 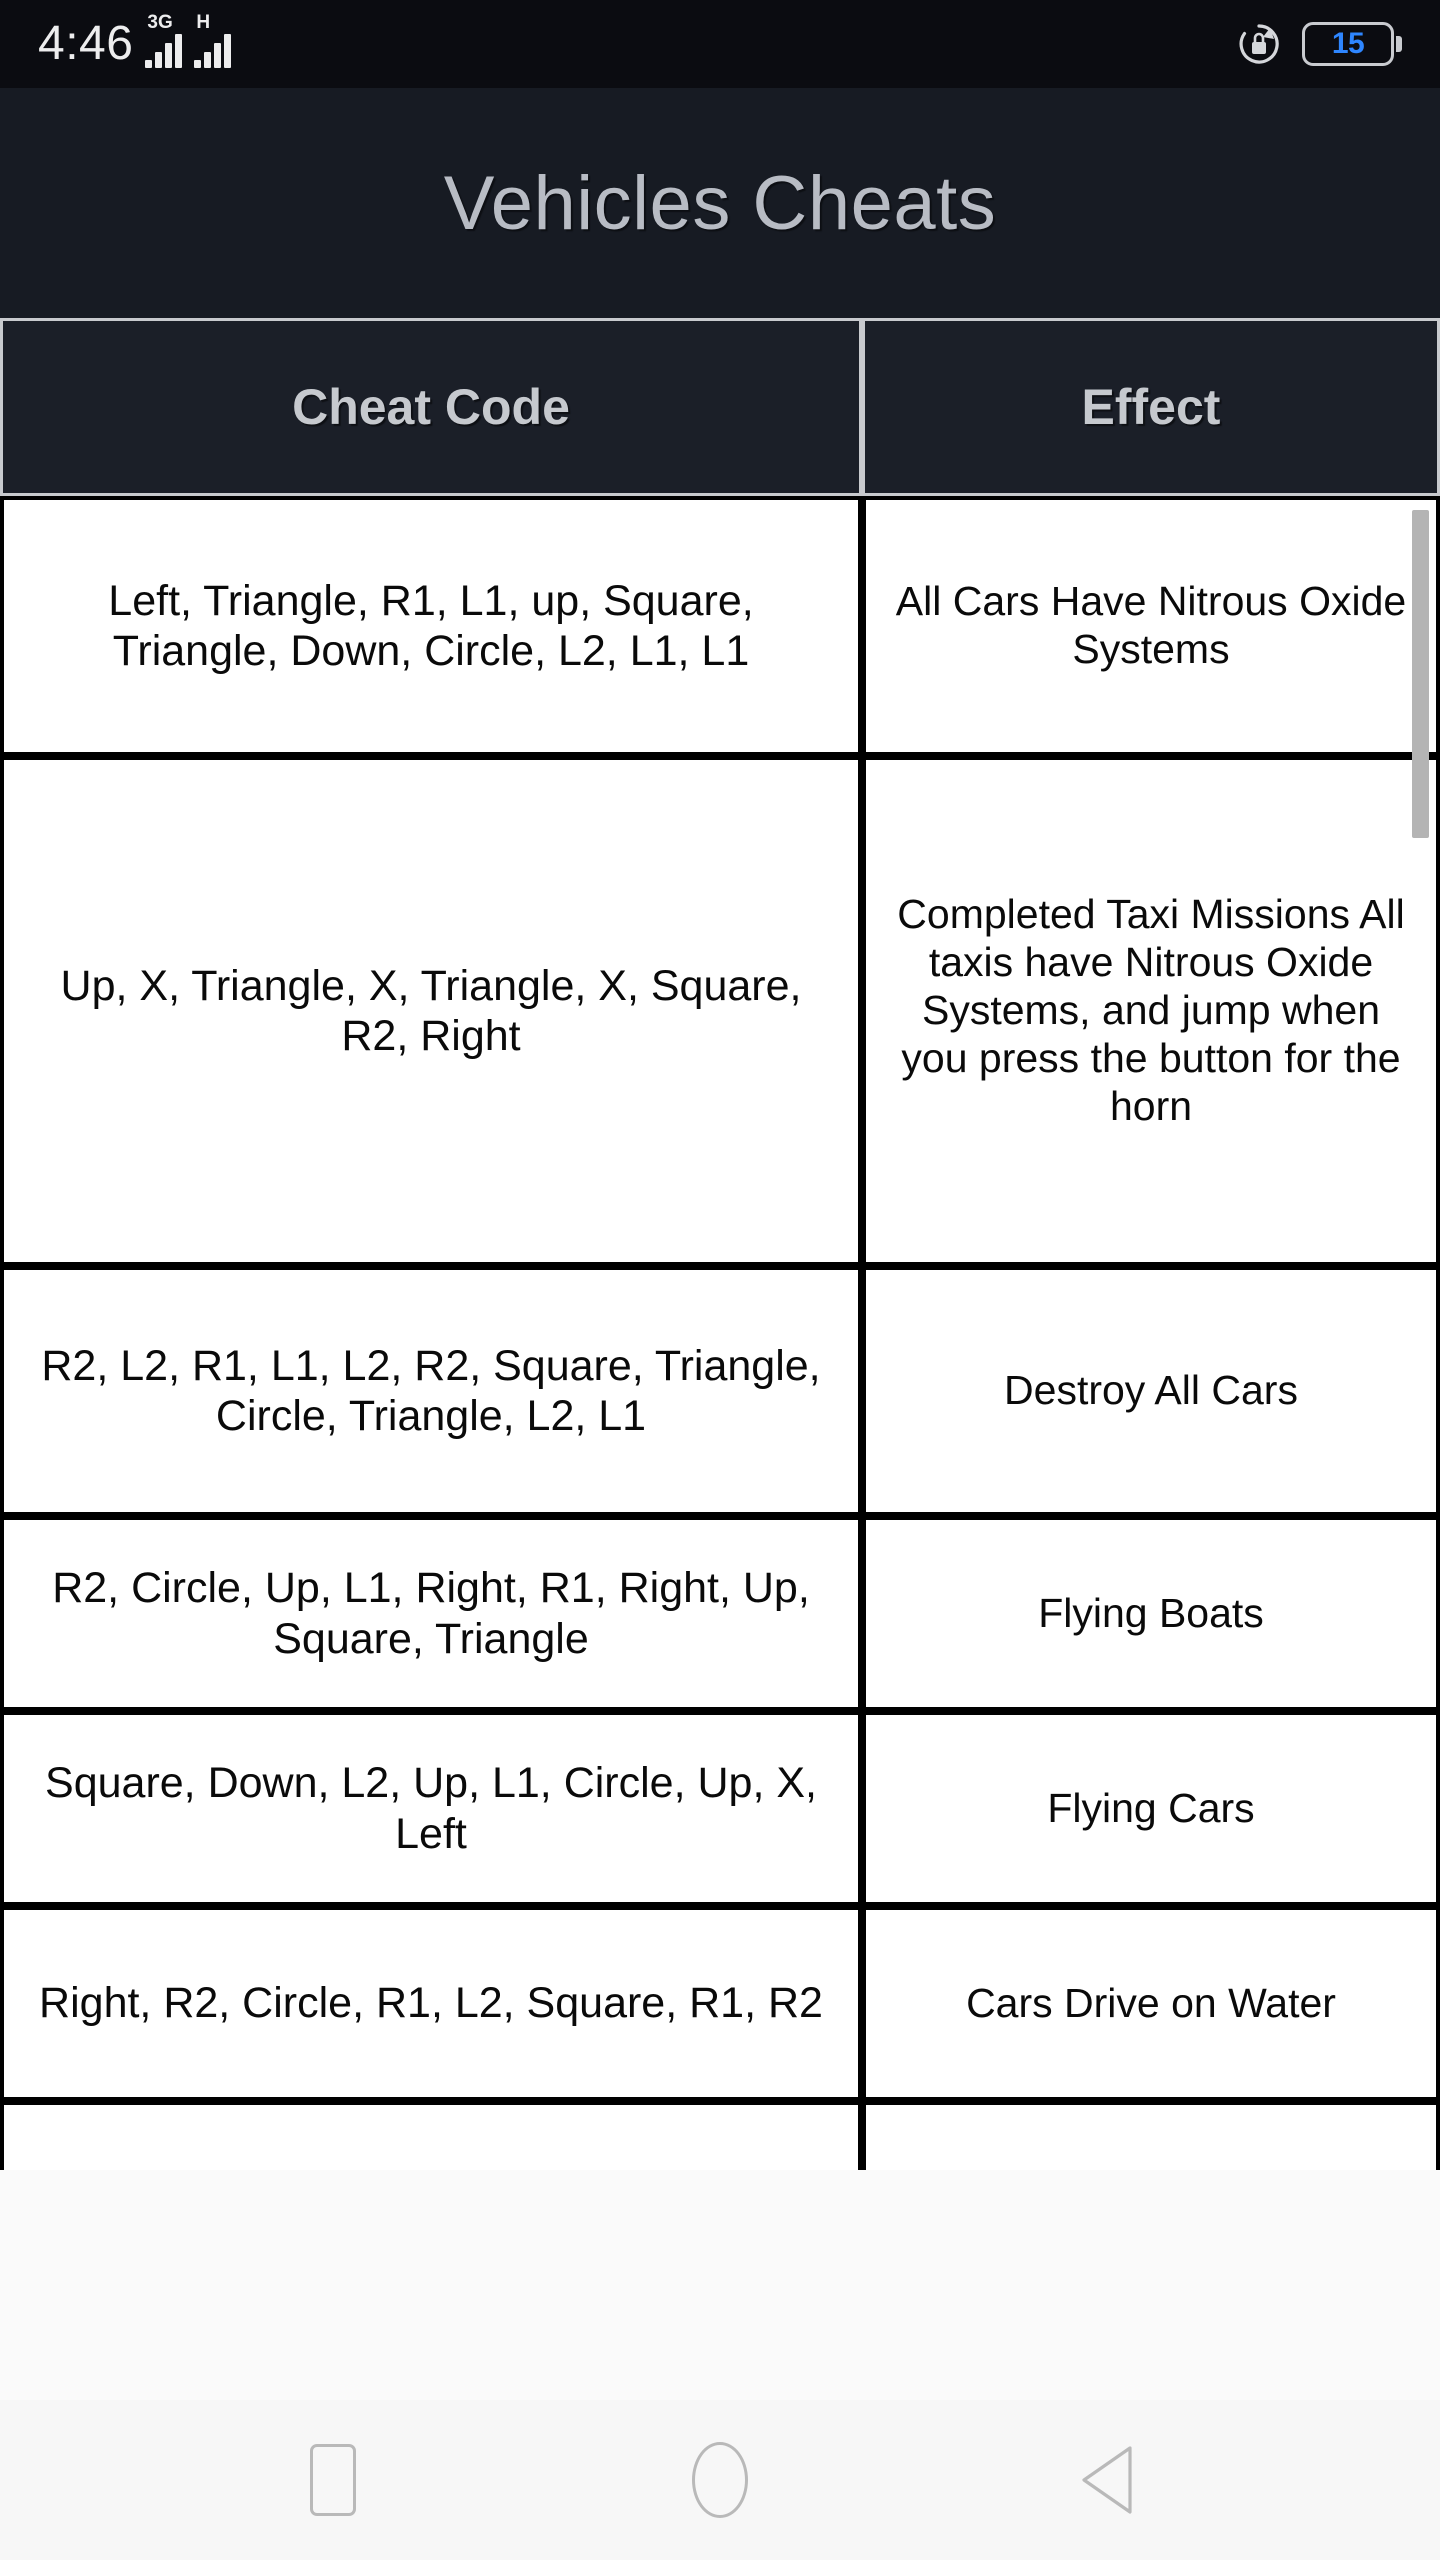 I want to click on home-button, so click(x=720, y=2480).